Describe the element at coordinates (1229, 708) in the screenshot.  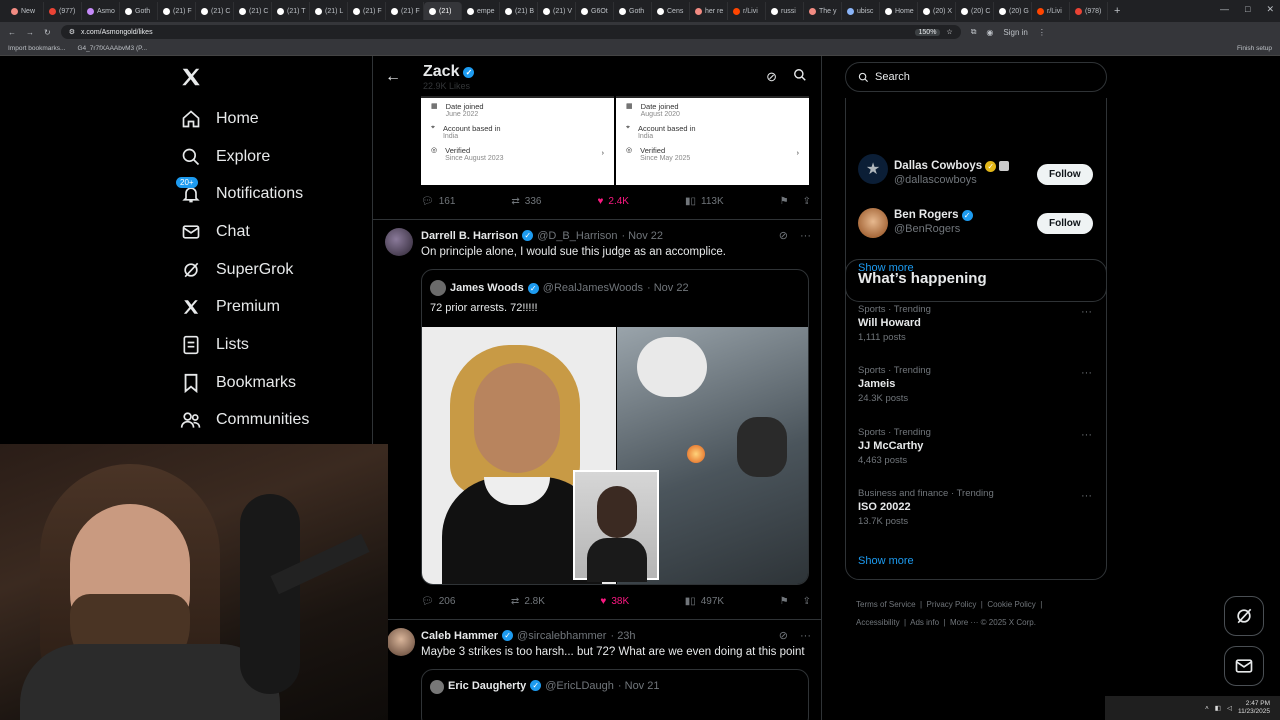
I see `volume-icon: ◁` at that location.